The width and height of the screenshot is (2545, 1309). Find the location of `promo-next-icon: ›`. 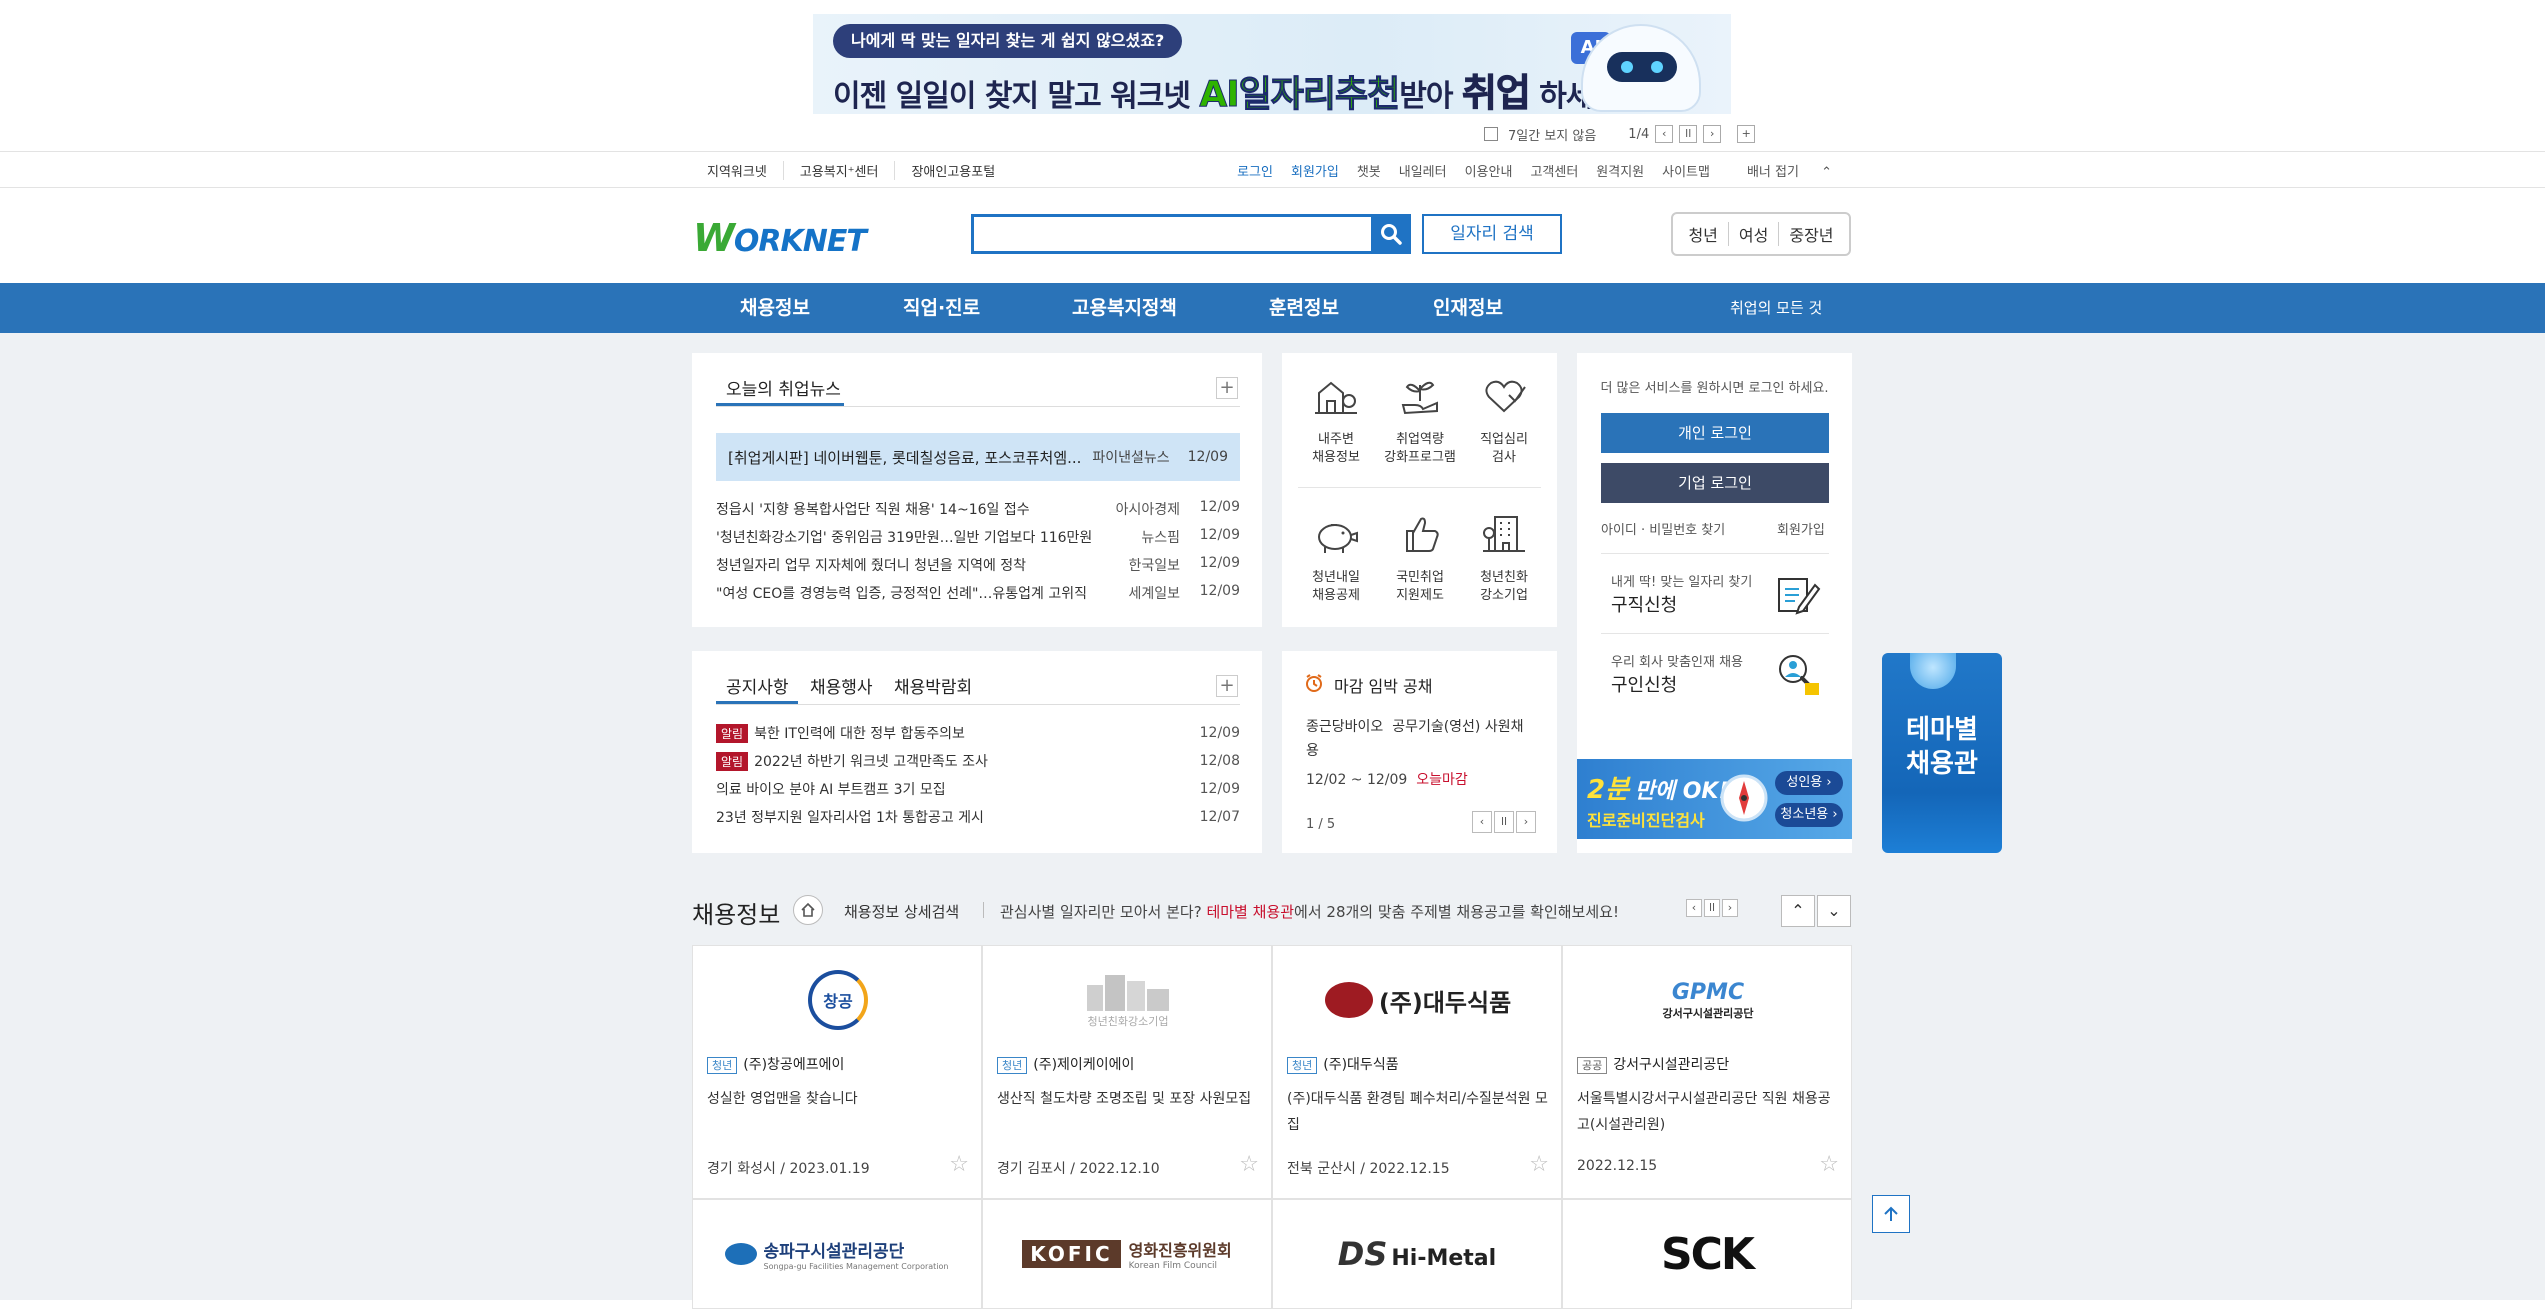

promo-next-icon: › is located at coordinates (1730, 908).